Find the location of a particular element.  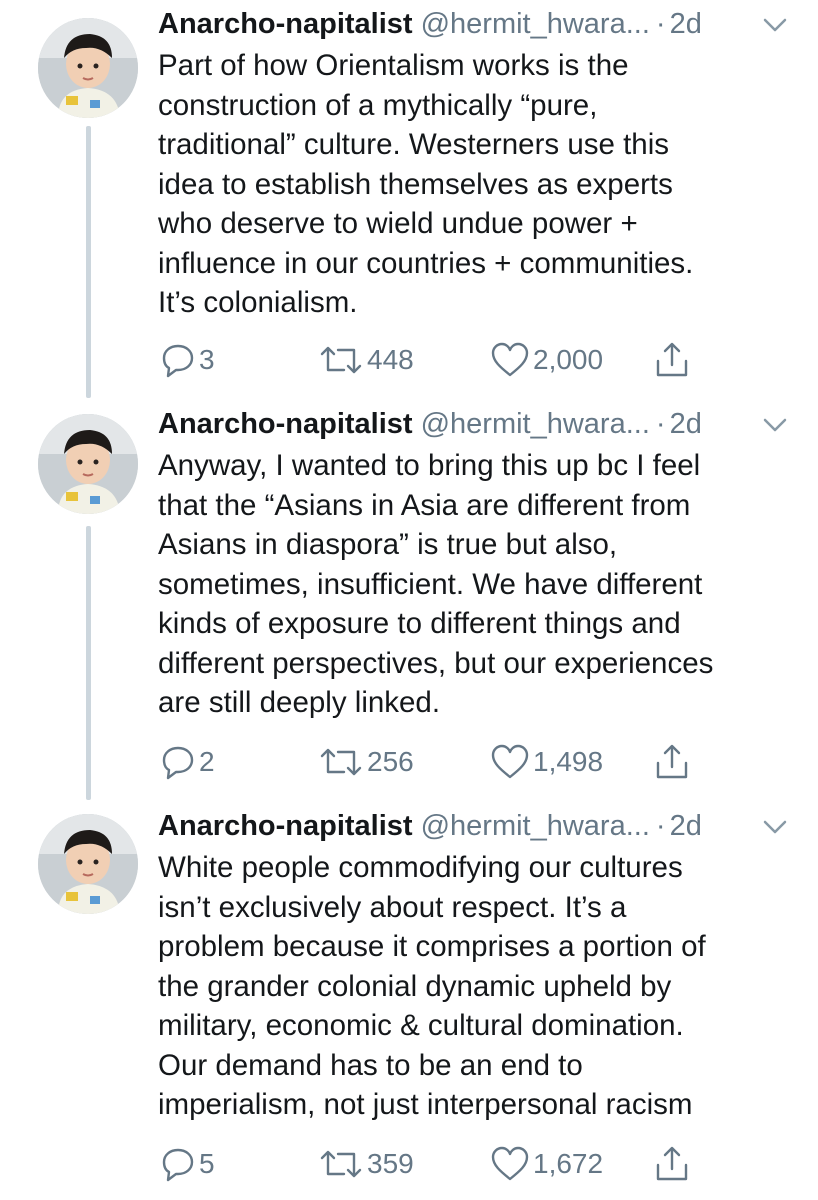

retweet-button: 448 is located at coordinates (366, 360).